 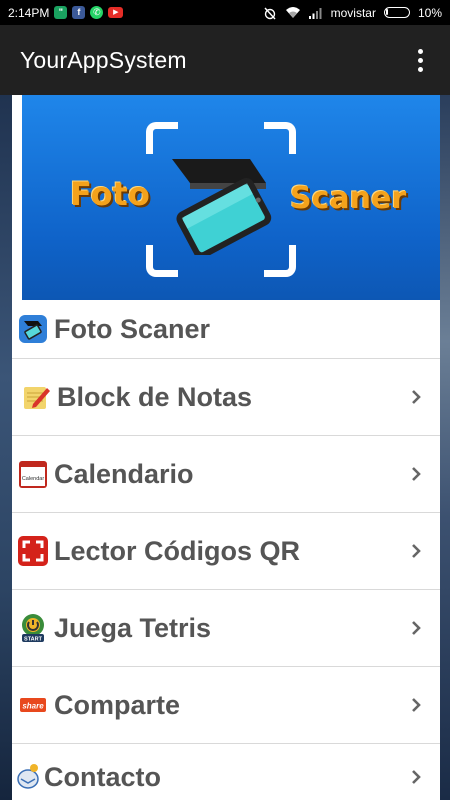 What do you see at coordinates (396, 12) in the screenshot?
I see `battery-icon` at bounding box center [396, 12].